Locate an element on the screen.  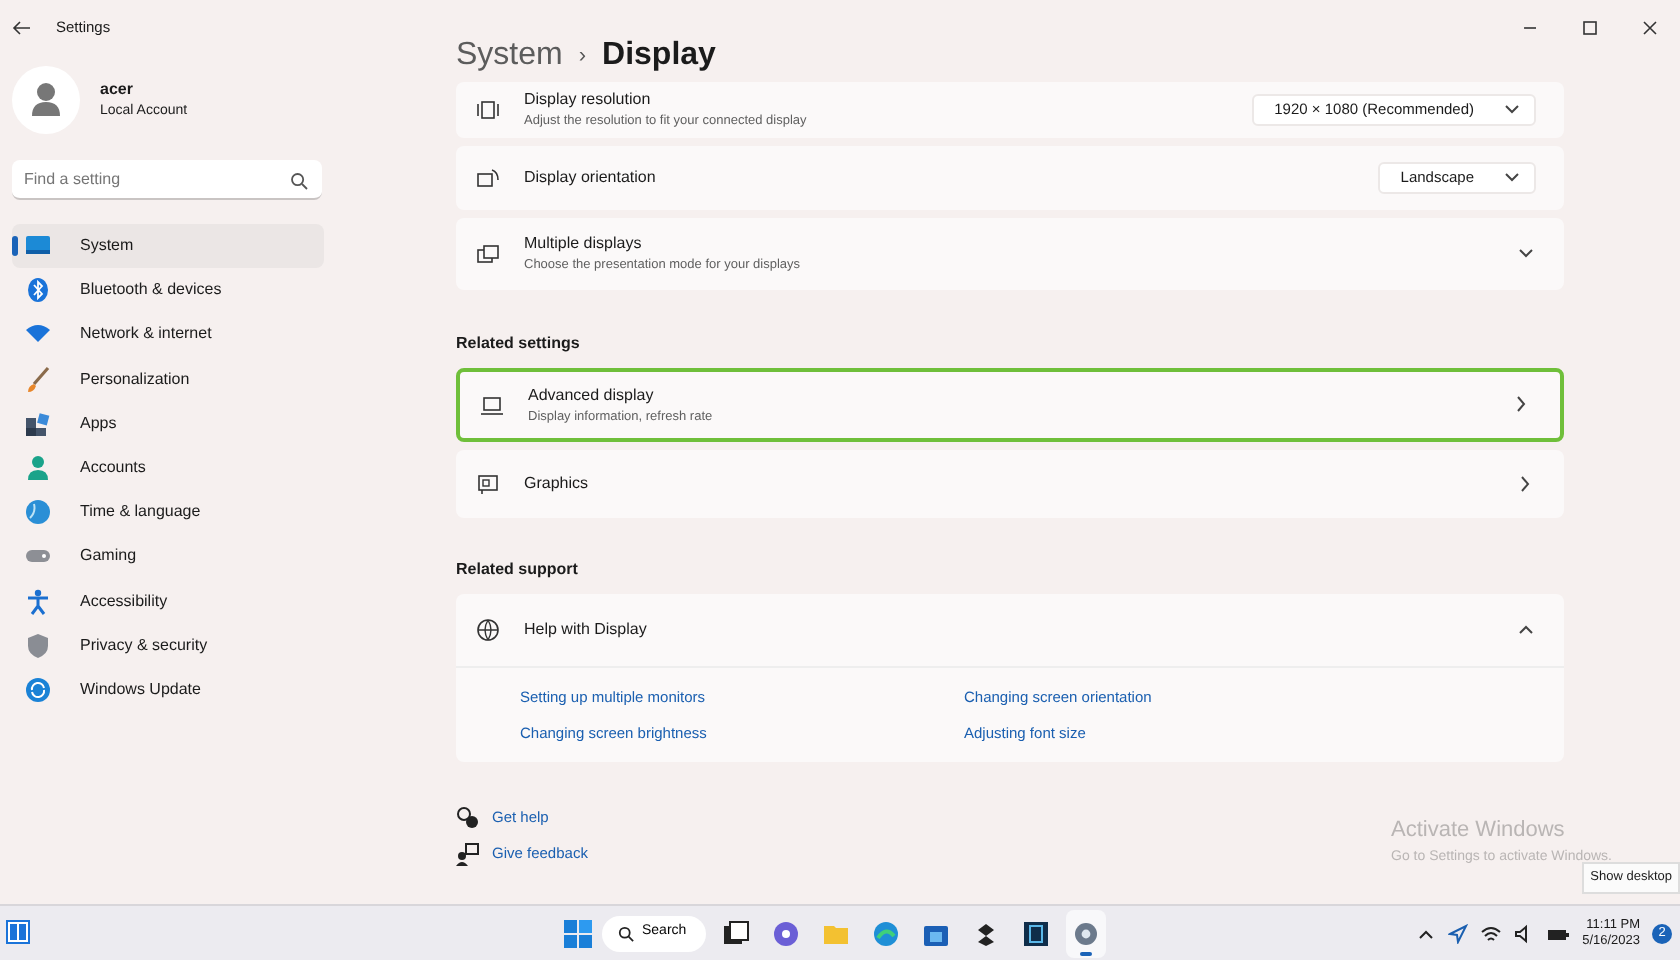
setting-title: Display resolution is located at coordinates (588, 100).